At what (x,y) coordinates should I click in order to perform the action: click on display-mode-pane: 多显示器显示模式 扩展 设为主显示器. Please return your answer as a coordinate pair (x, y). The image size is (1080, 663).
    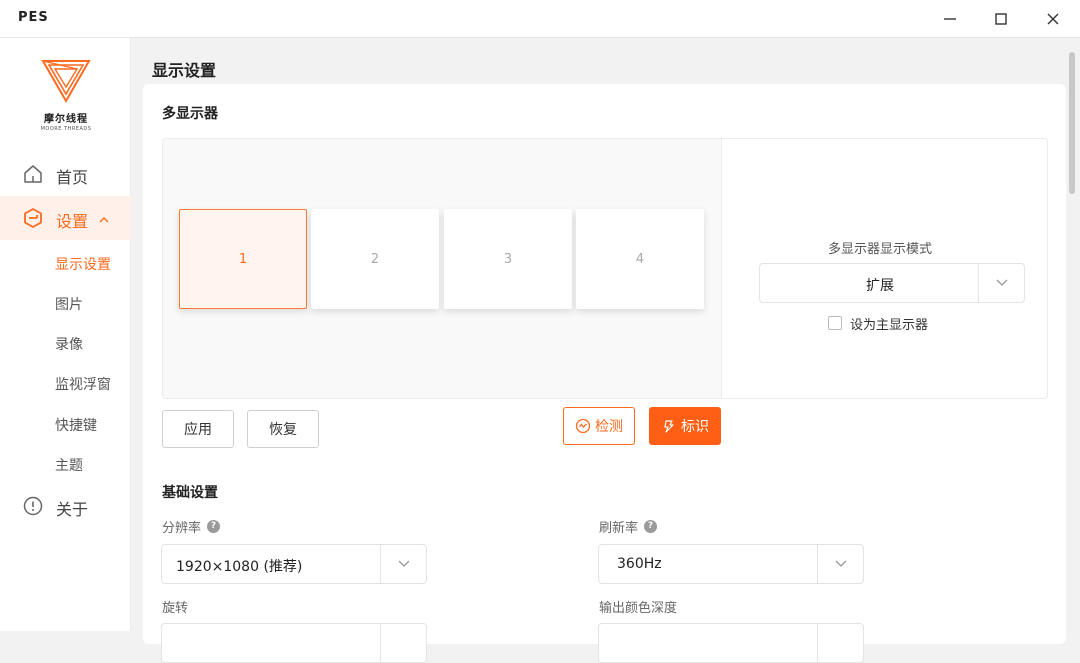
    Looking at the image, I should click on (884, 268).